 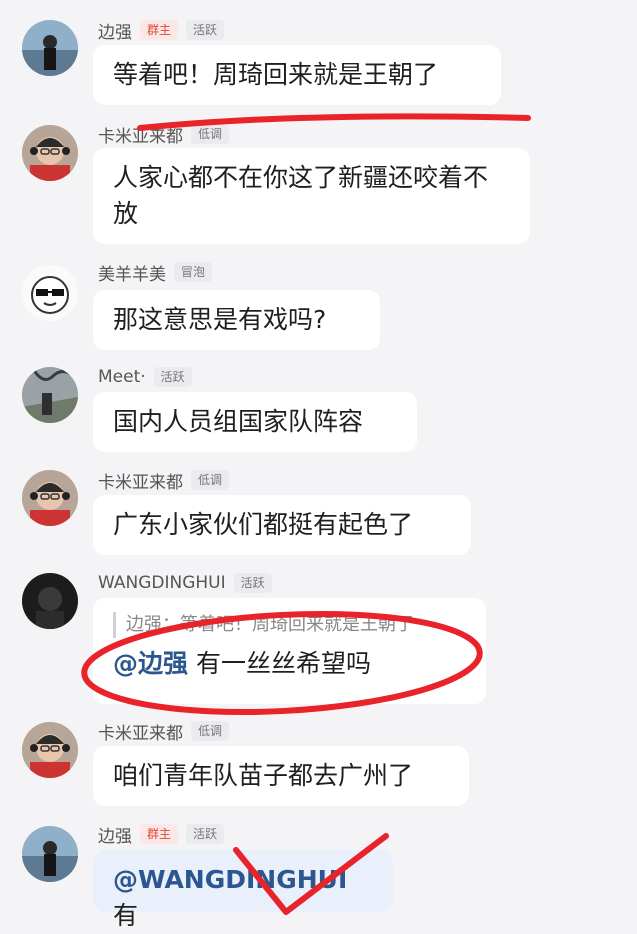 I want to click on message-bubble: 等着吧！周琦回来就是王朝了, so click(x=297, y=75).